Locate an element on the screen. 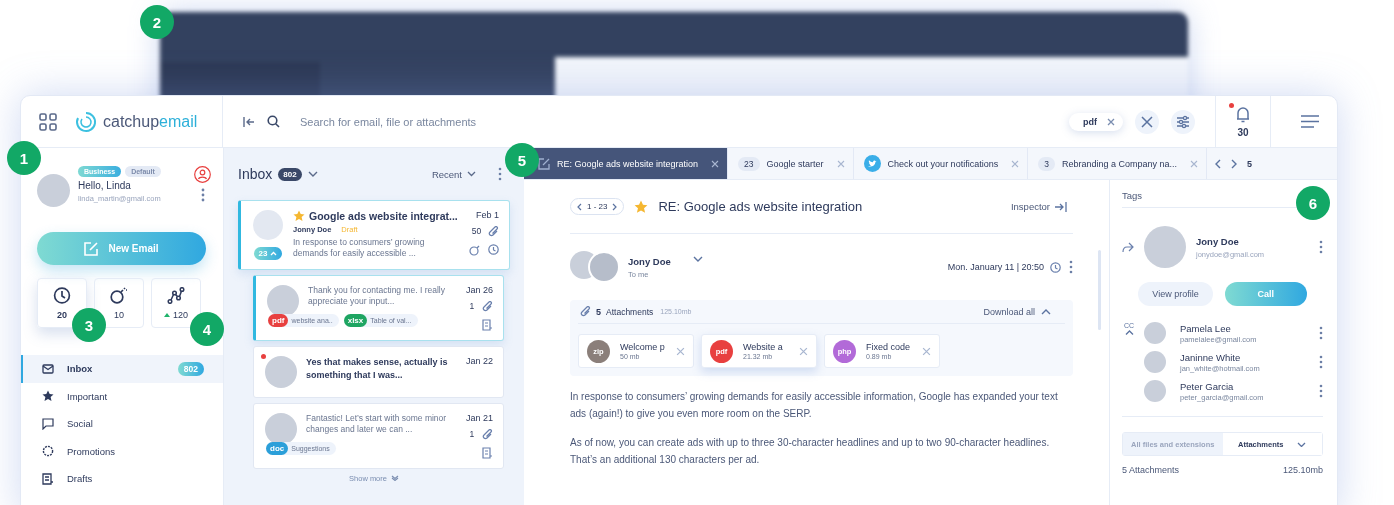  step-number-badge: 2 is located at coordinates (157, 22).